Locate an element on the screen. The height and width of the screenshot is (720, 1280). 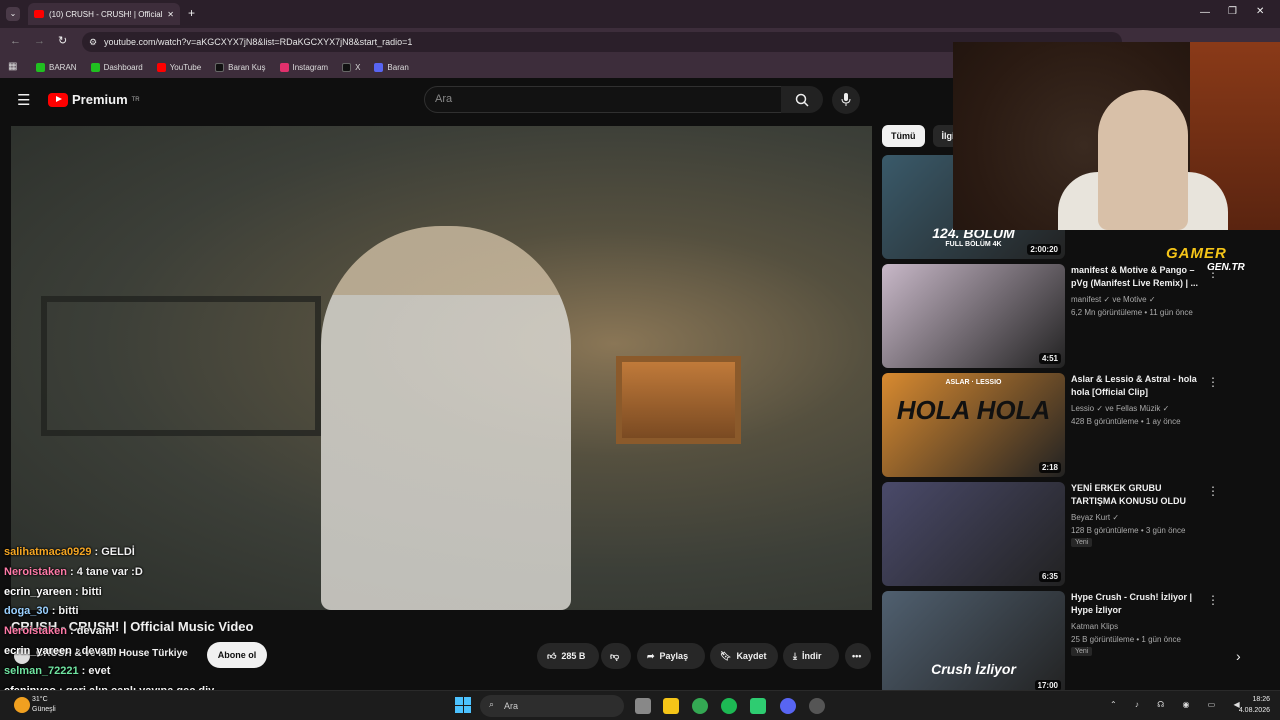
thumbnail-overlay-text: Crush İzliyor is located at coordinates (973, 669).